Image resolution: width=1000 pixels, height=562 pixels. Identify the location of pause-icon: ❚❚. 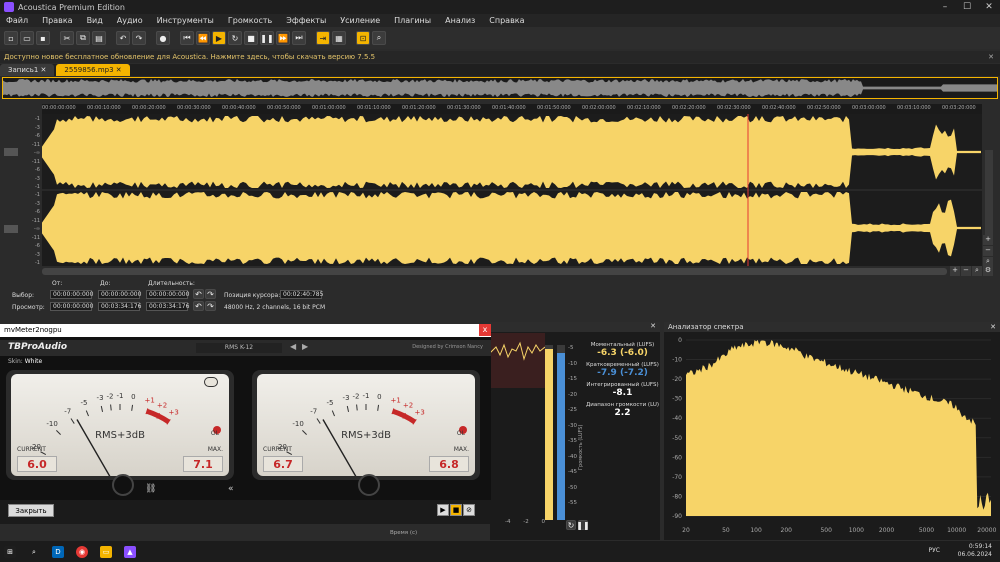
(267, 38).